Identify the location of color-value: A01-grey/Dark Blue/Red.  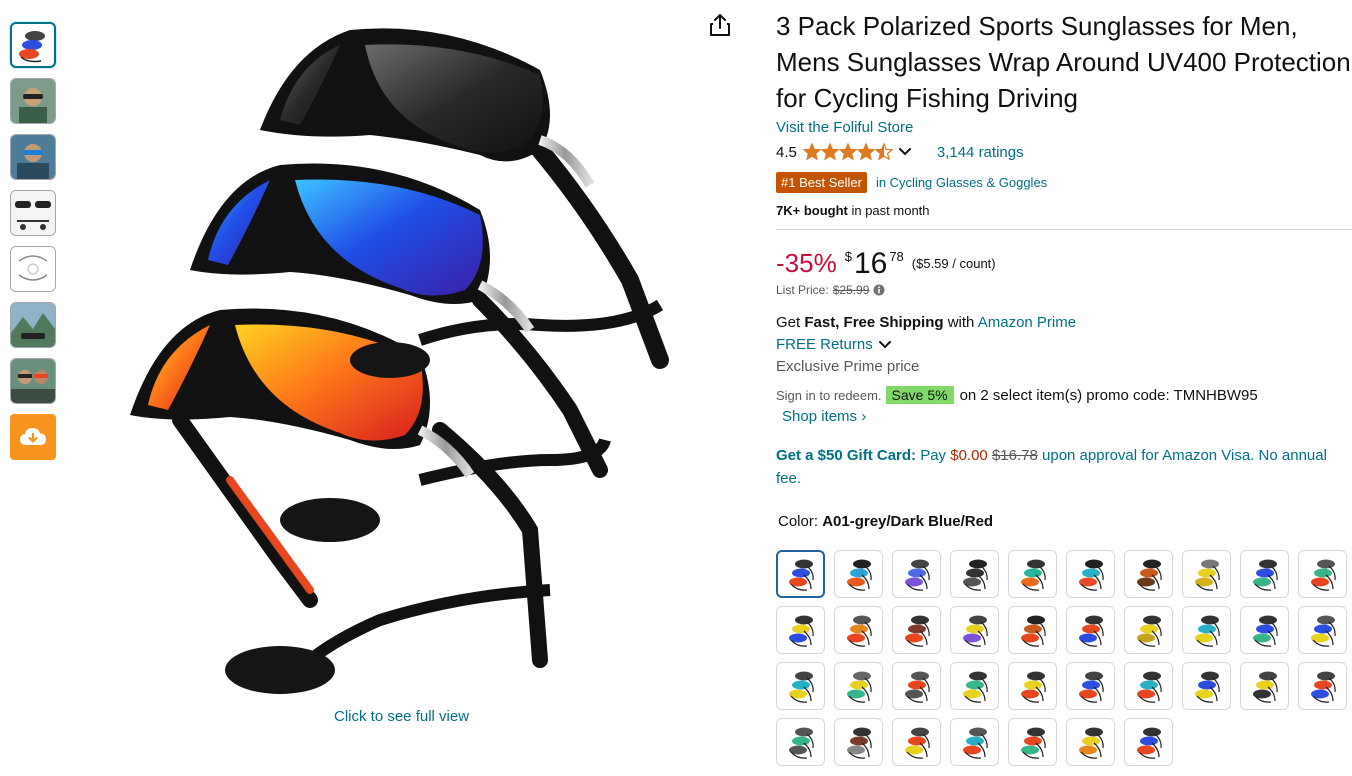
(908, 521).